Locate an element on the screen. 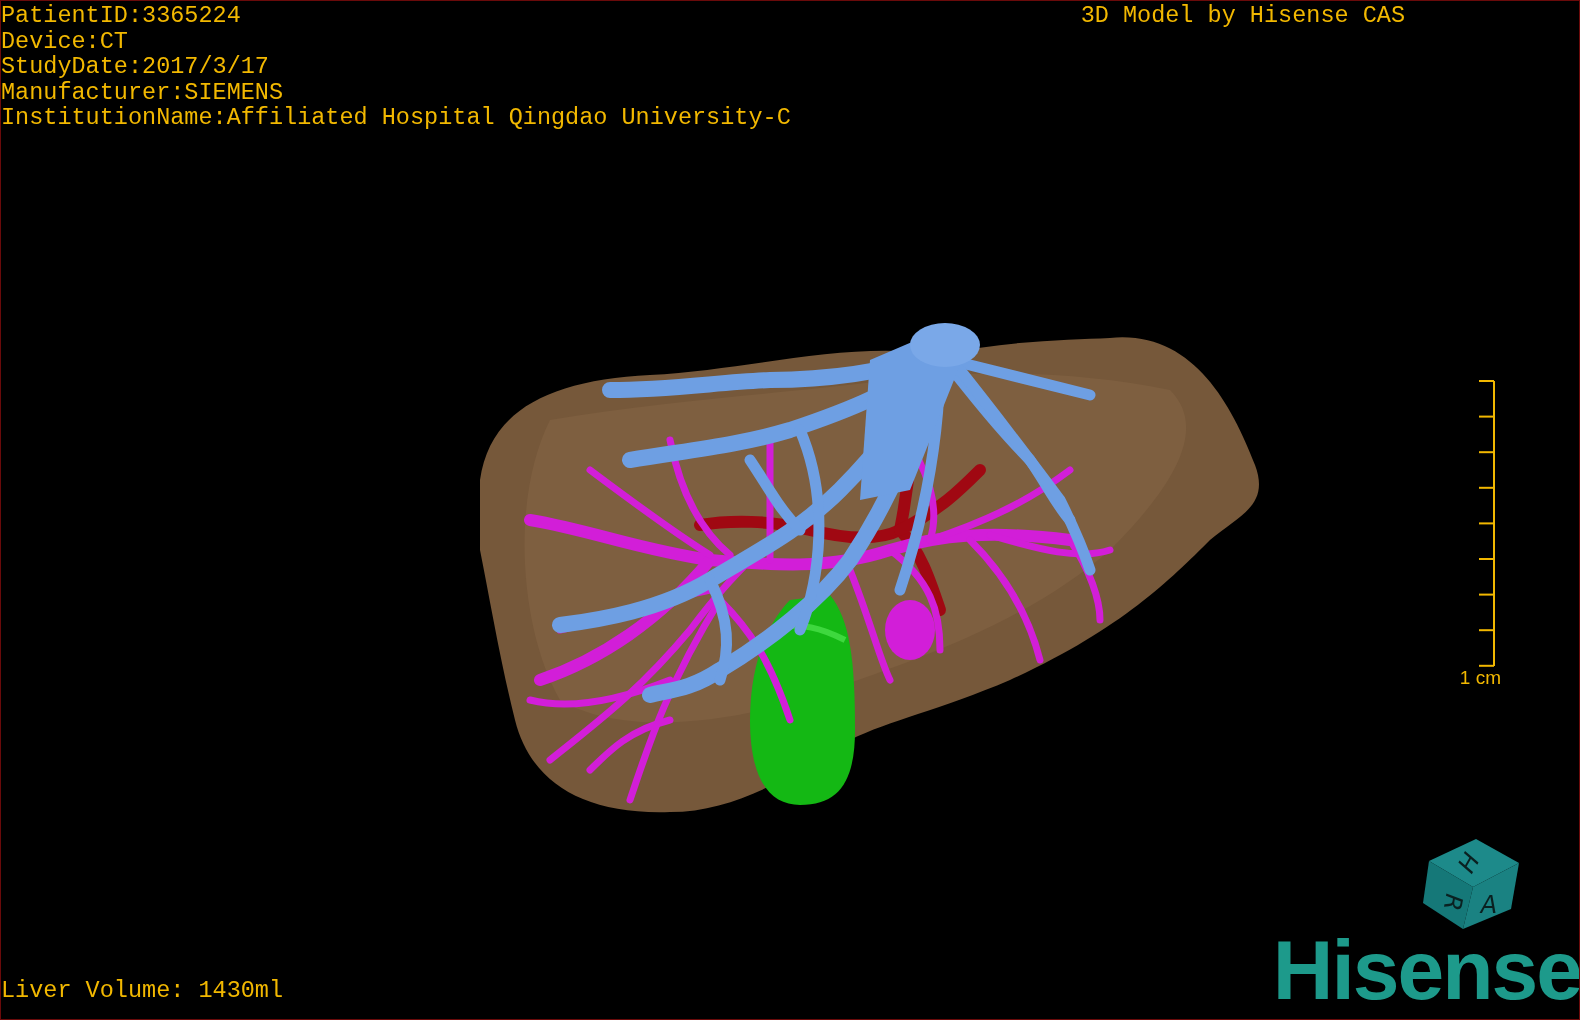 This screenshot has height=1020, width=1580. cube-face-label: A is located at coordinates (1489, 905).